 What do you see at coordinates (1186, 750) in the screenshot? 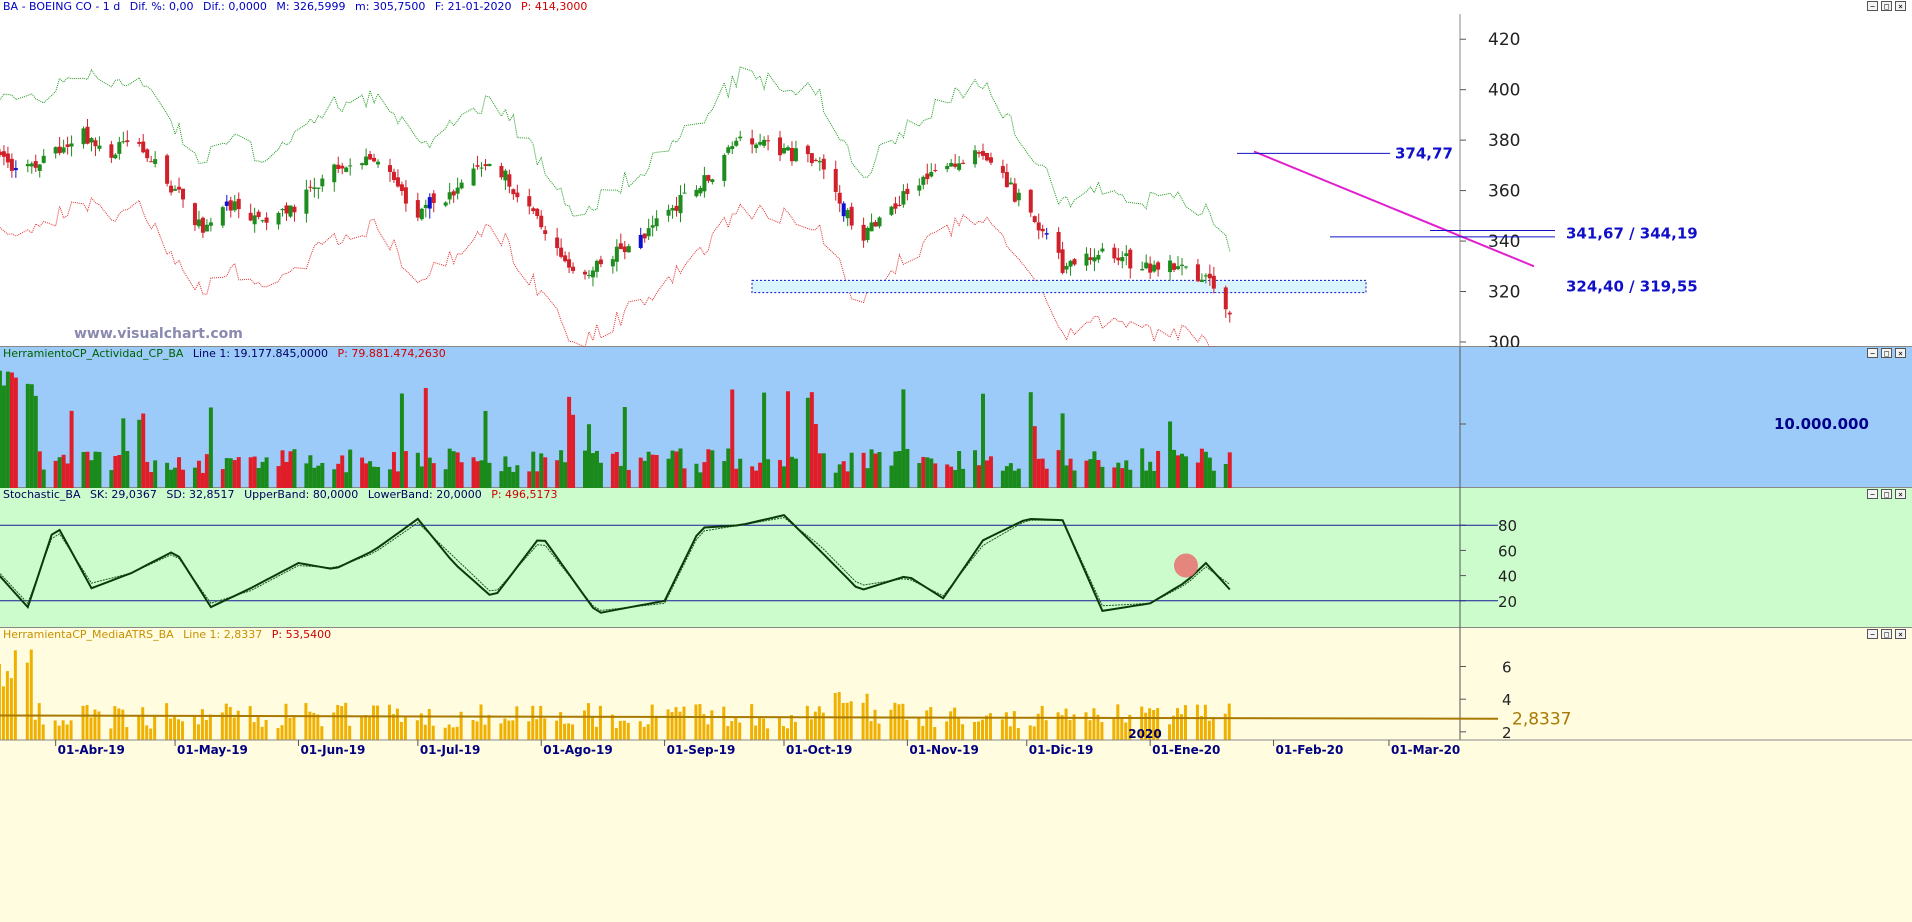
I see `x-tick-label: 01-Ene-20` at bounding box center [1186, 750].